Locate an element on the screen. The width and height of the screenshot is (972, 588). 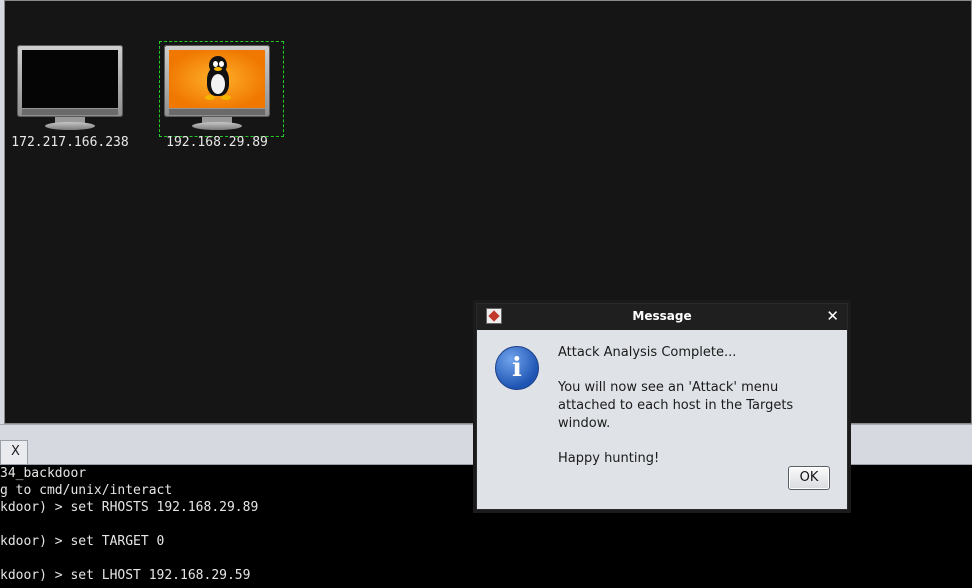
console-line: kdoor) > set TARGET 0 is located at coordinates (82, 541).